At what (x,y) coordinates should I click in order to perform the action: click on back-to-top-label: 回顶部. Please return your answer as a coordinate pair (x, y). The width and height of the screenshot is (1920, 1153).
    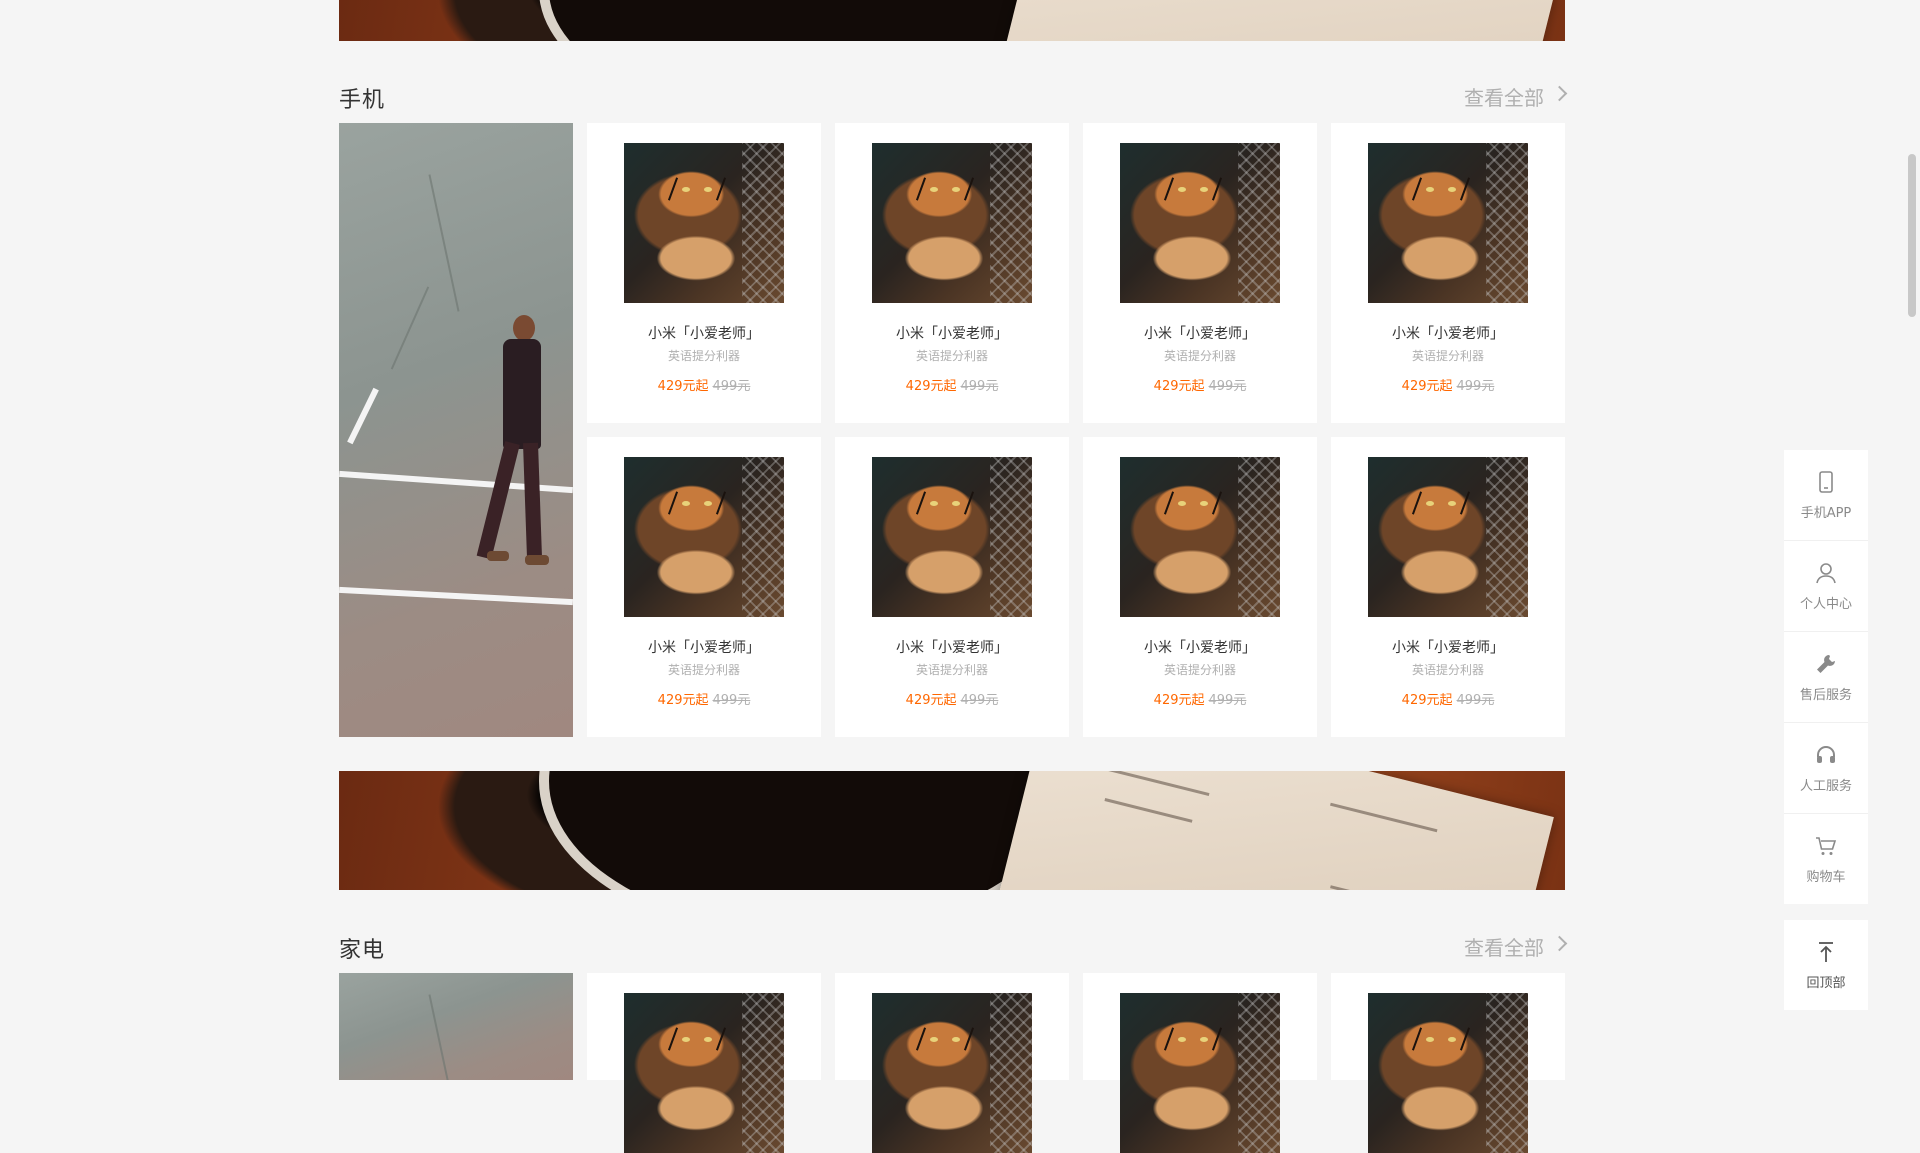
    Looking at the image, I should click on (1826, 983).